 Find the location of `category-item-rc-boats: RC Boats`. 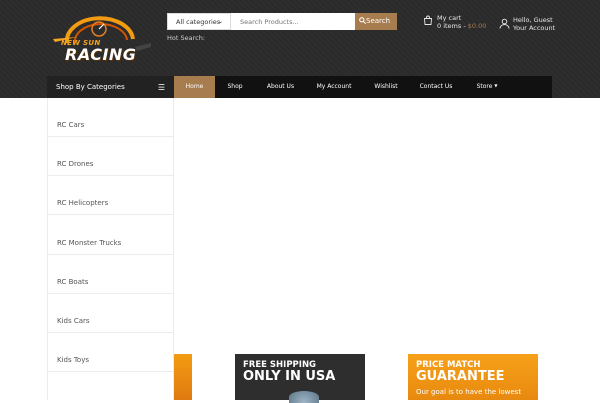

category-item-rc-boats: RC Boats is located at coordinates (111, 274).